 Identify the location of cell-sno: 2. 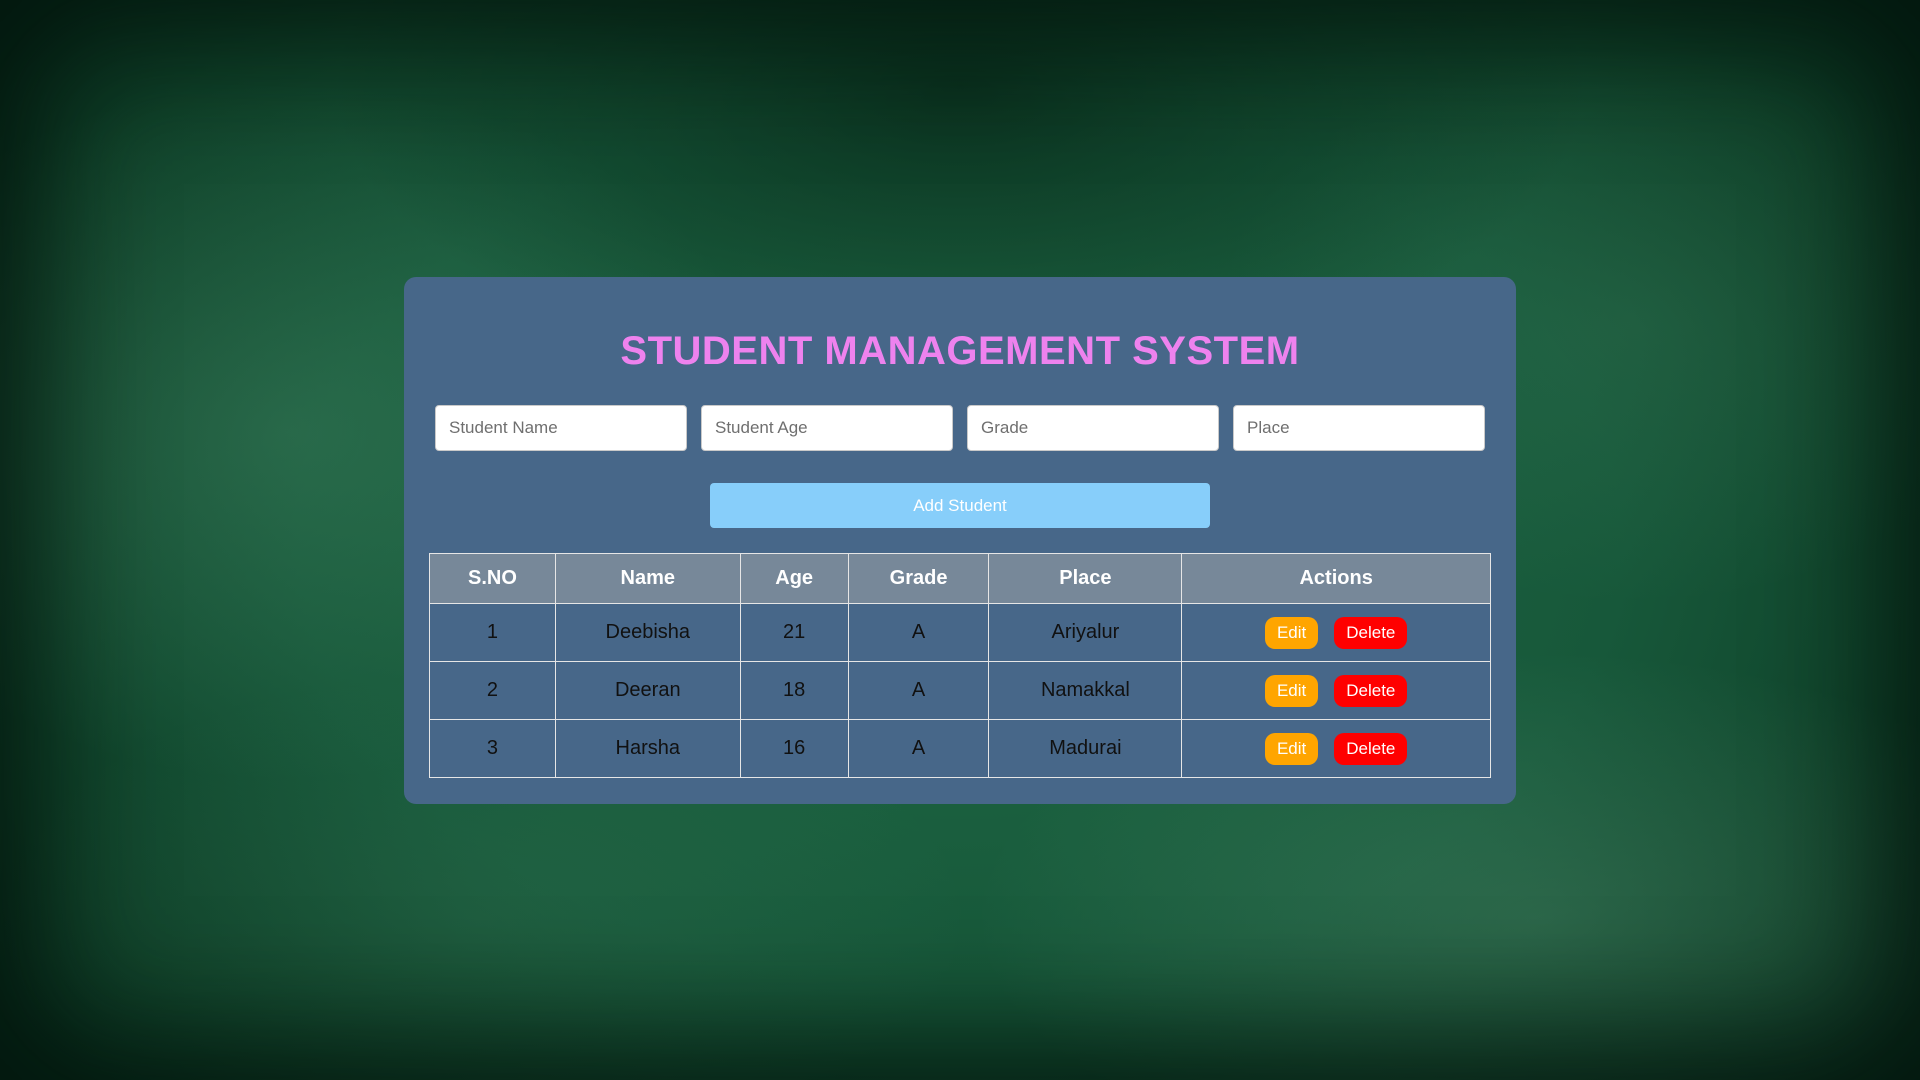
(492, 690).